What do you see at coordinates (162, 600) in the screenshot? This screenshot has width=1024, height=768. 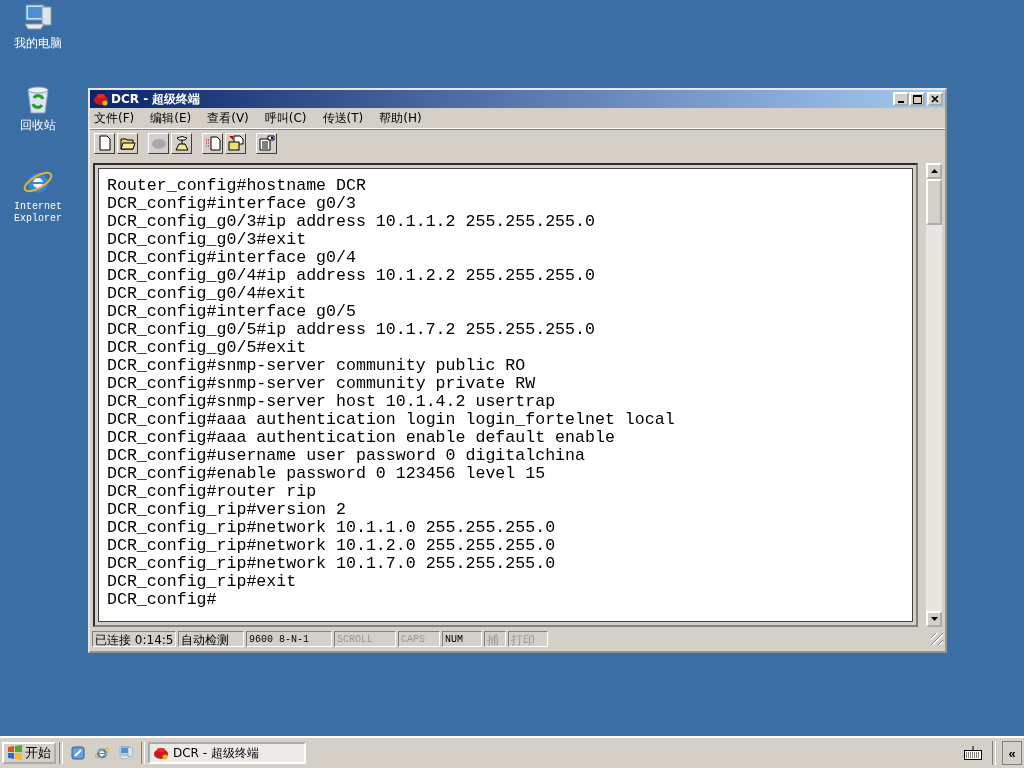 I see `terminal-line: DCR_config#` at bounding box center [162, 600].